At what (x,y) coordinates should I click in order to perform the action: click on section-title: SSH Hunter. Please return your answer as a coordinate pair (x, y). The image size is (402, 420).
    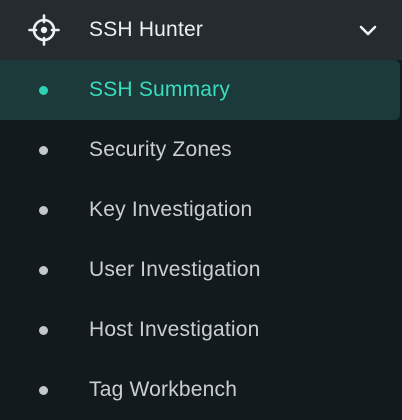
    Looking at the image, I should click on (146, 29).